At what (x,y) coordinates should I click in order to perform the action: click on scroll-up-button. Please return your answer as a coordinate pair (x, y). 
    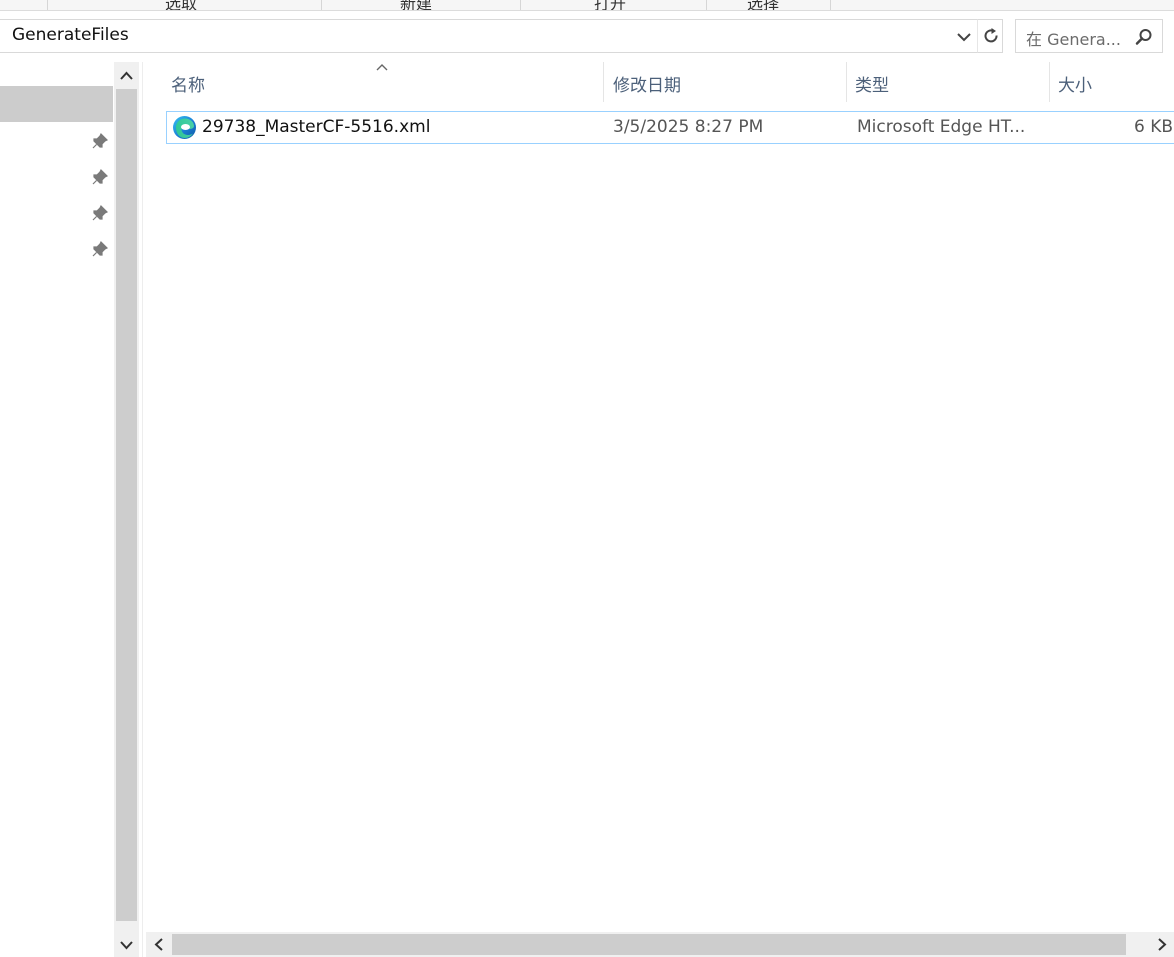
    Looking at the image, I should click on (126, 75).